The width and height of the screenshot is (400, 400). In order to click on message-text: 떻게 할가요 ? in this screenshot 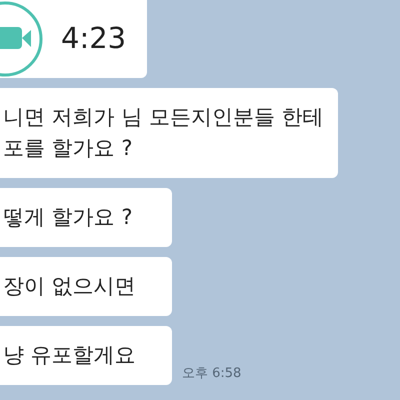, I will do `click(68, 217)`.